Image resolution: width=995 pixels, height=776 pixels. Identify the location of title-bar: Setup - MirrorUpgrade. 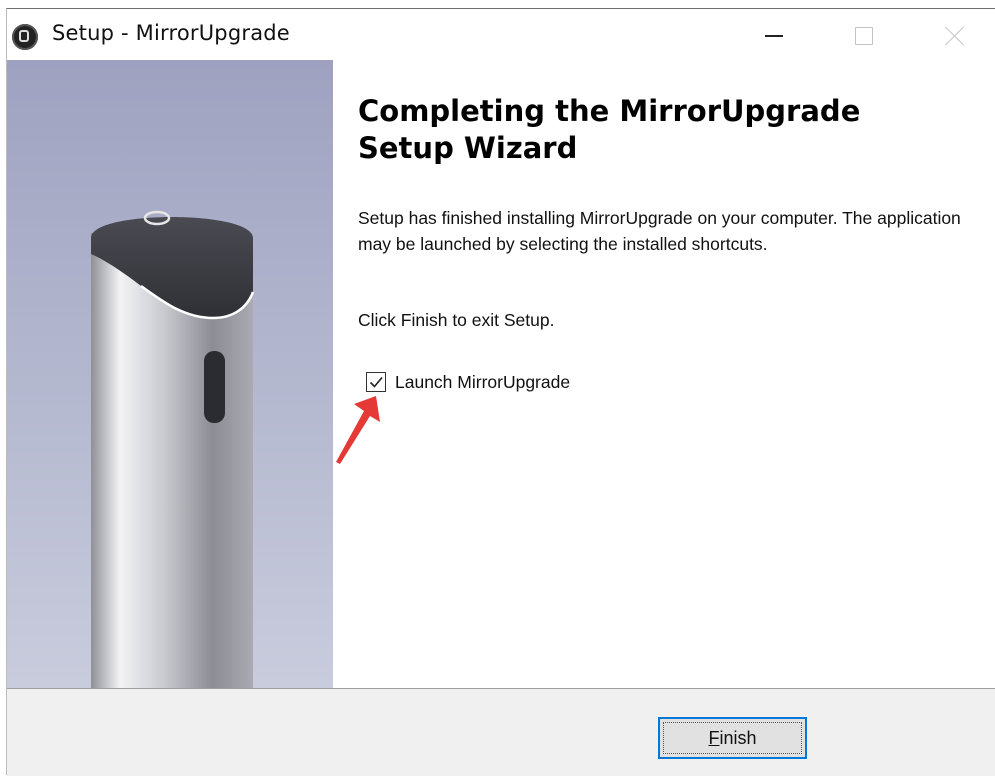
(501, 34).